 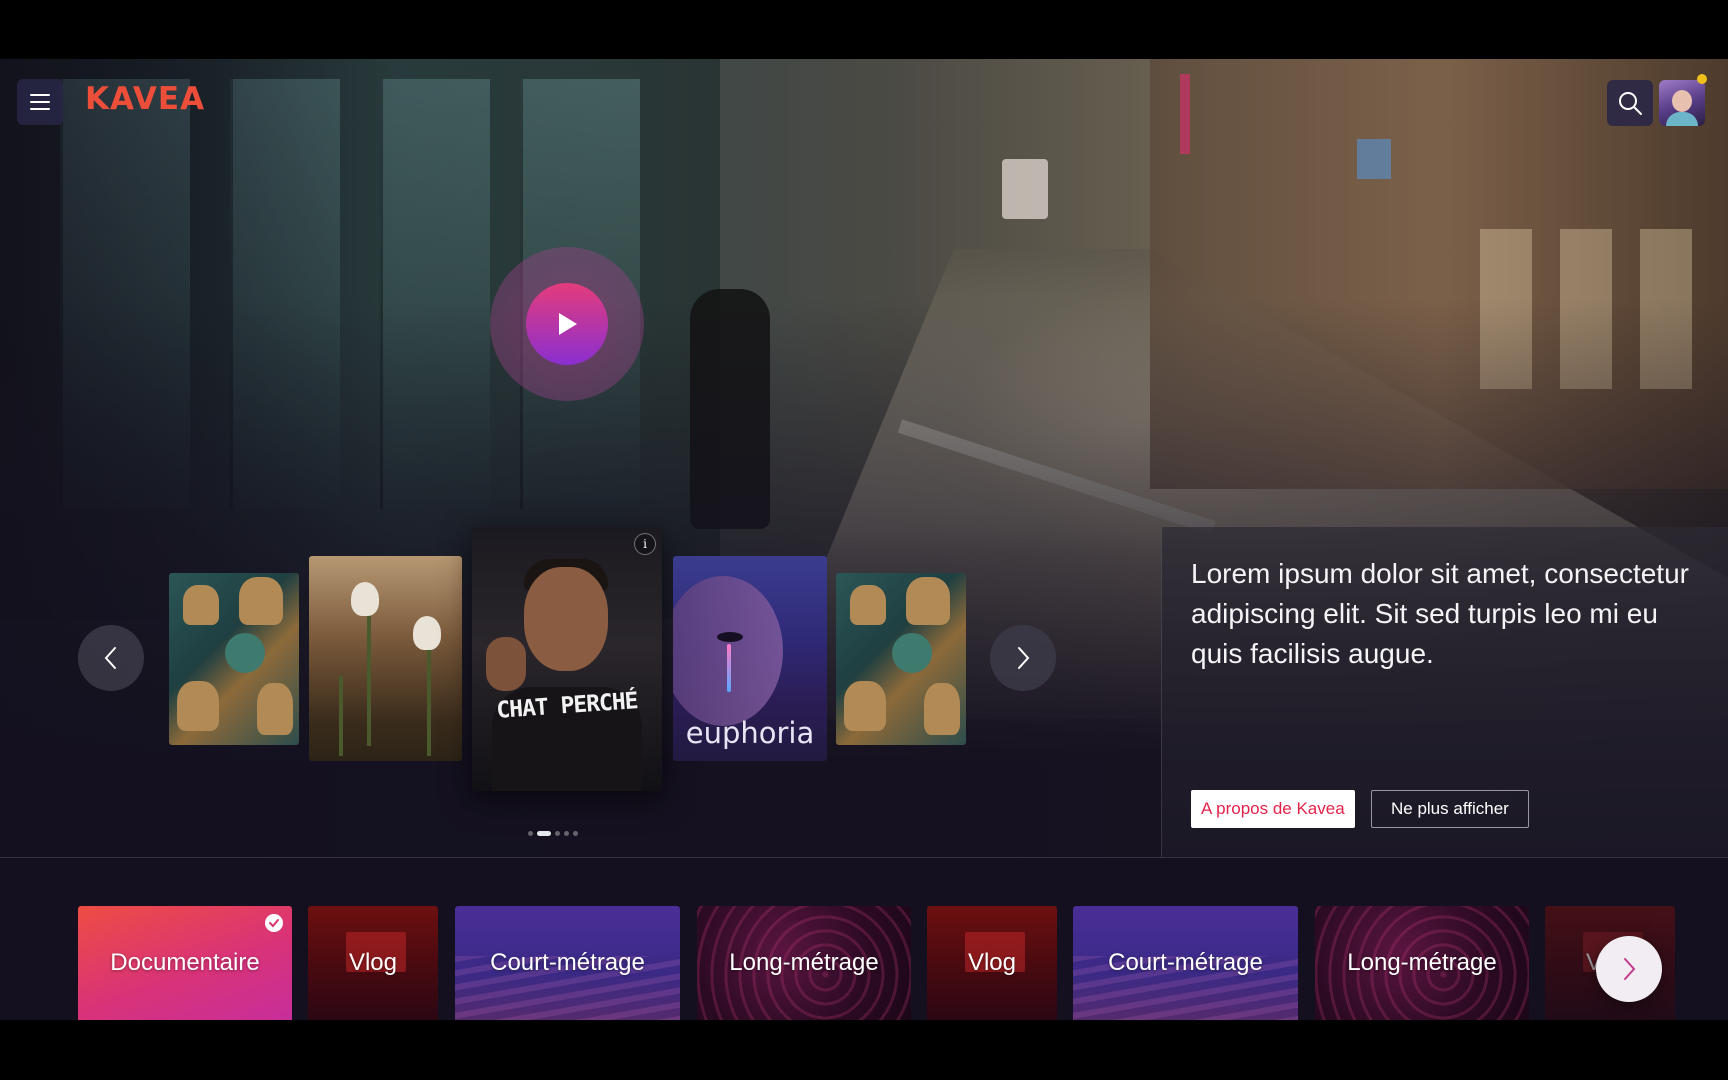 What do you see at coordinates (274, 923) in the screenshot?
I see `check-icon` at bounding box center [274, 923].